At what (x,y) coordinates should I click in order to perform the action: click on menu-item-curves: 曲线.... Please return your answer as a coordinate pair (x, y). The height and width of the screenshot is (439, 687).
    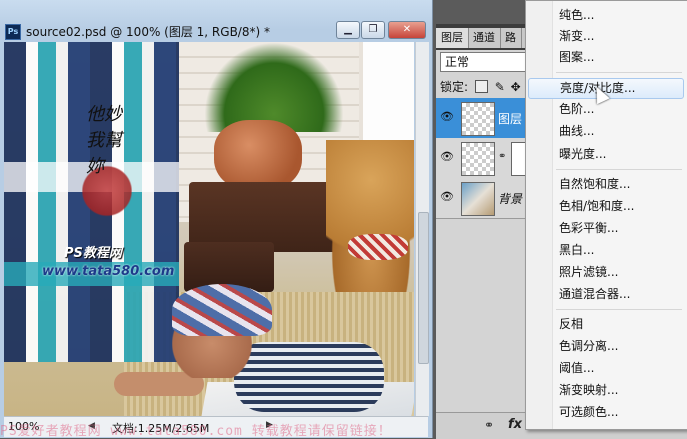
    Looking at the image, I should click on (606, 131).